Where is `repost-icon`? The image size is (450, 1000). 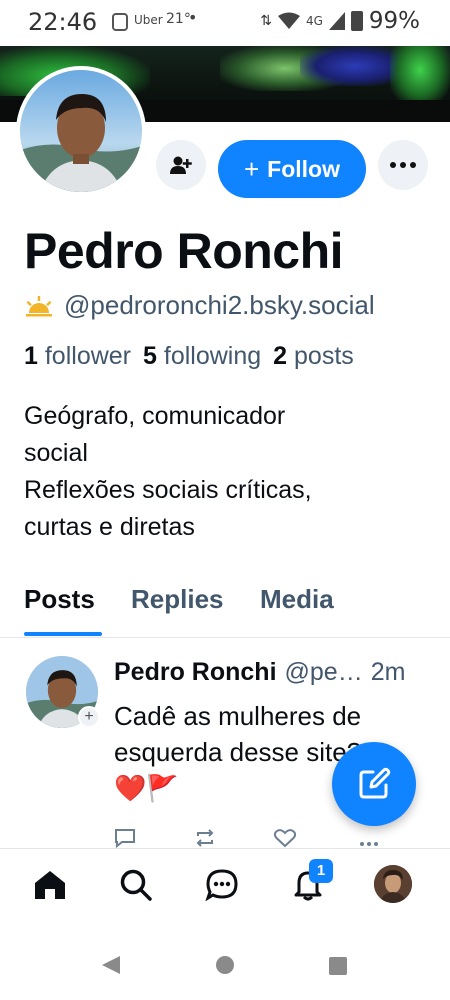 repost-icon is located at coordinates (205, 838).